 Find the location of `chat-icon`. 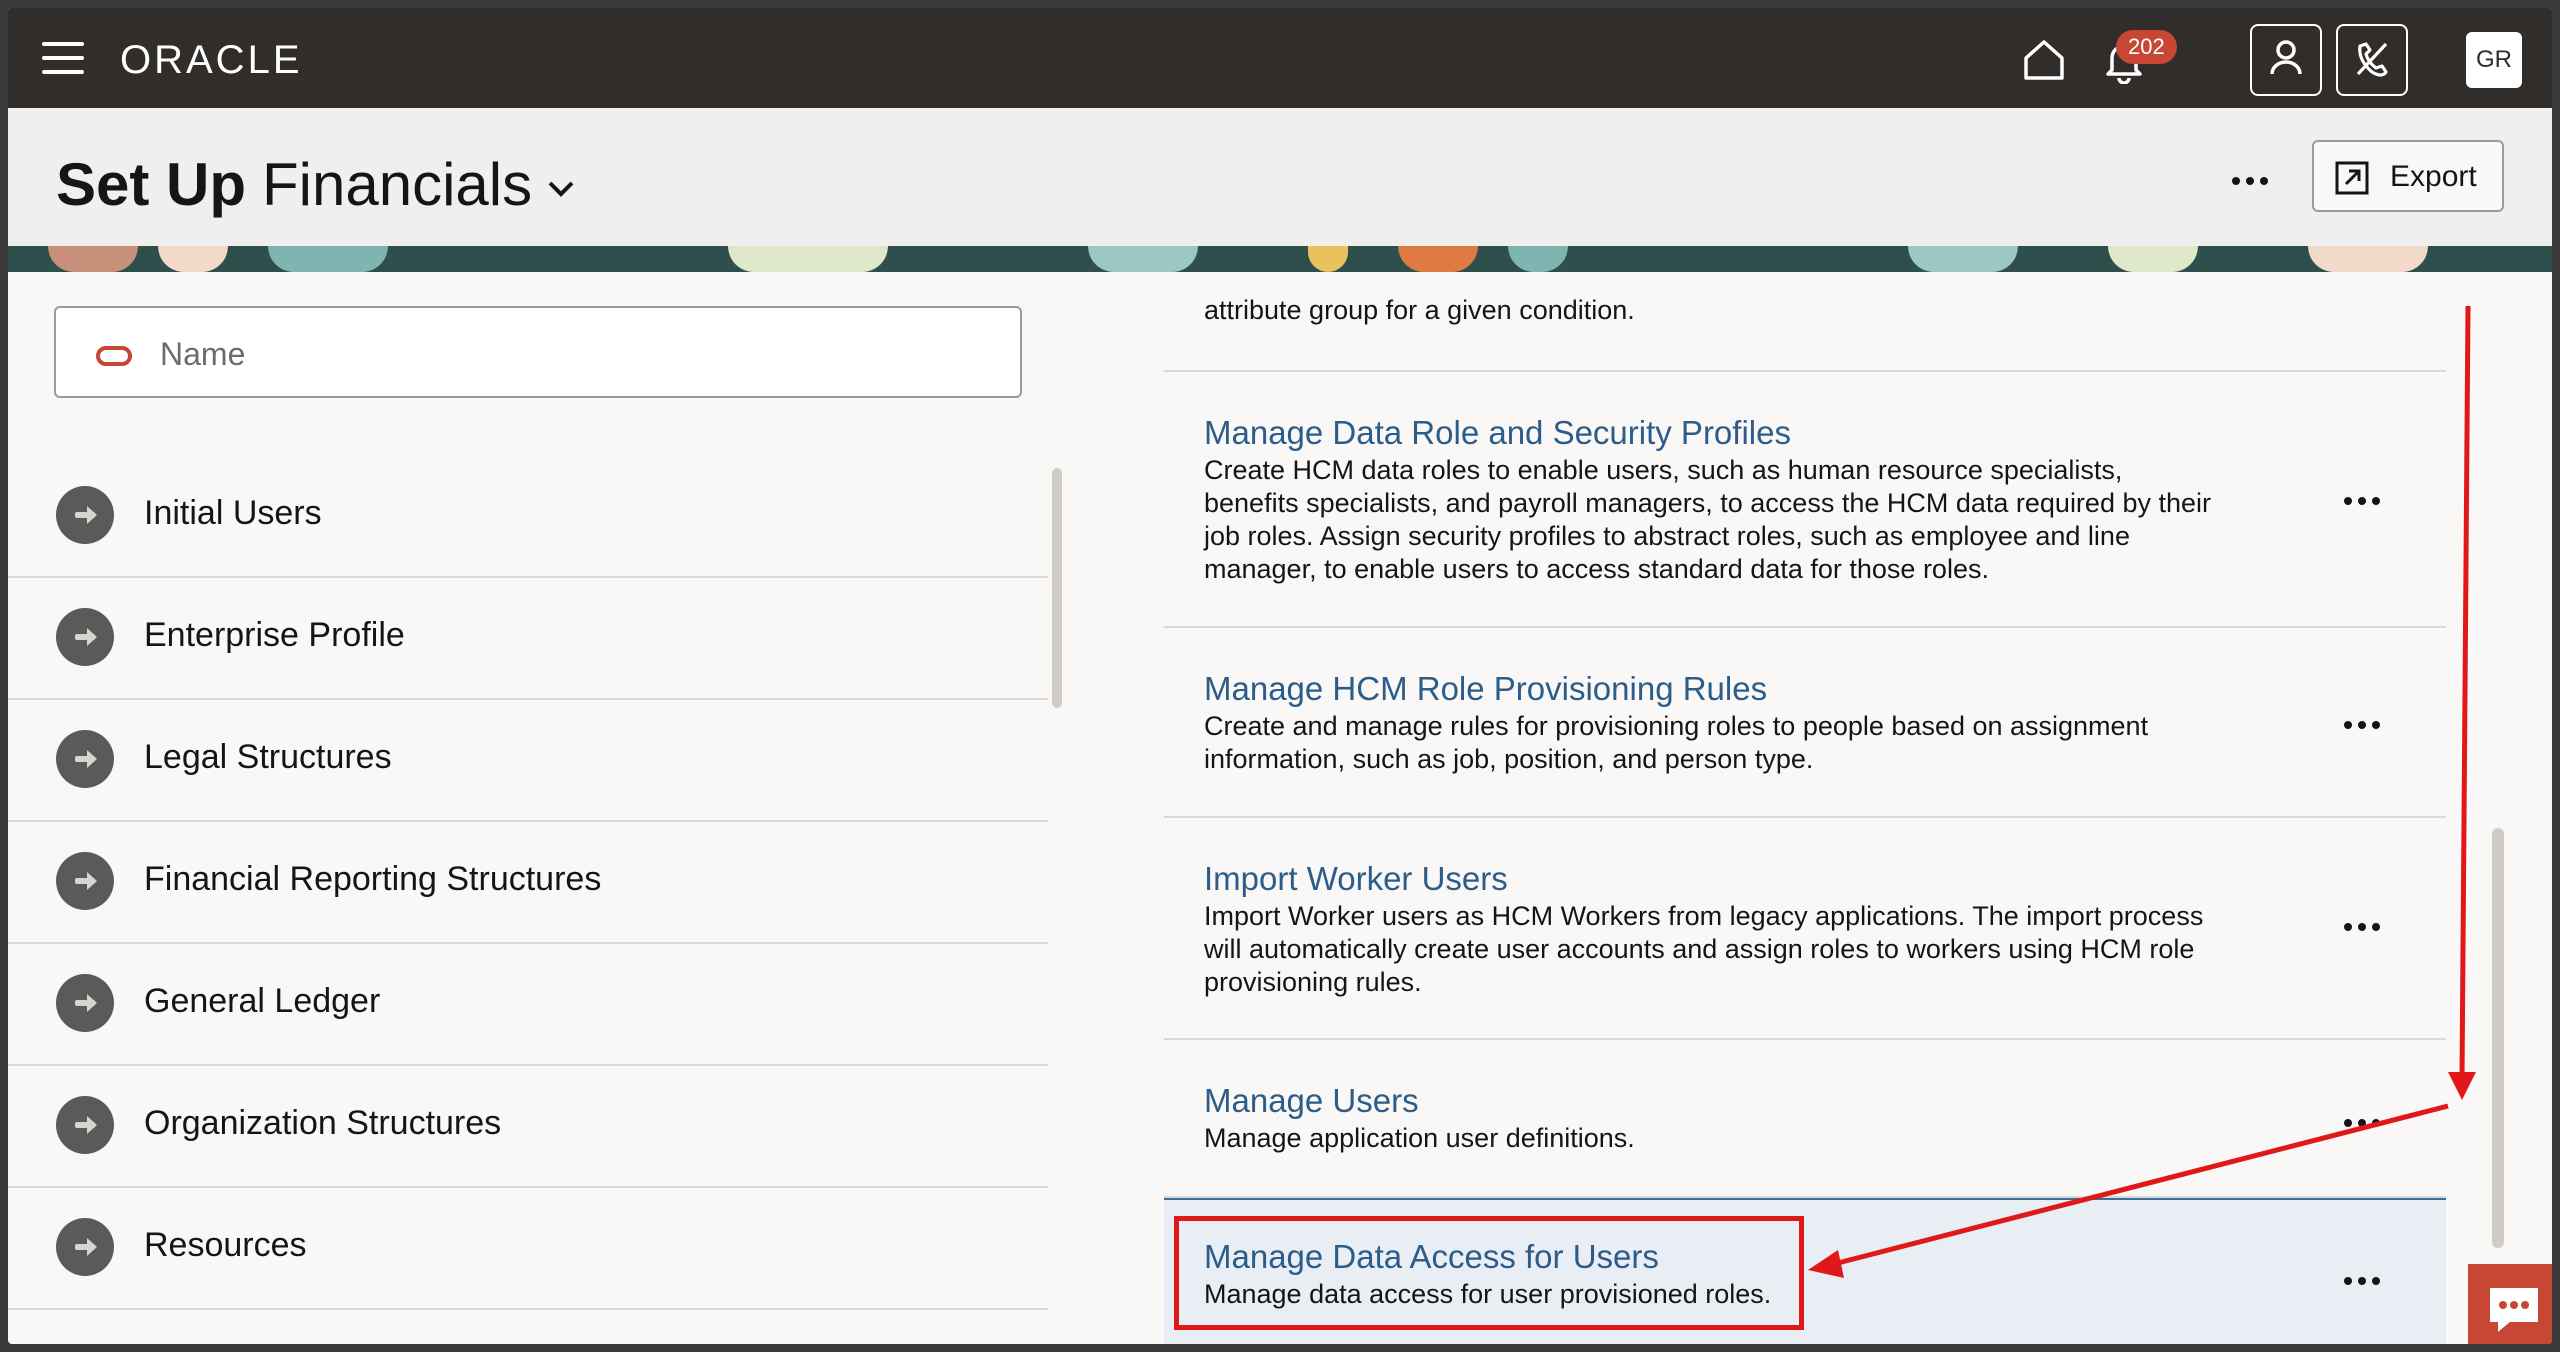

chat-icon is located at coordinates (2514, 1310).